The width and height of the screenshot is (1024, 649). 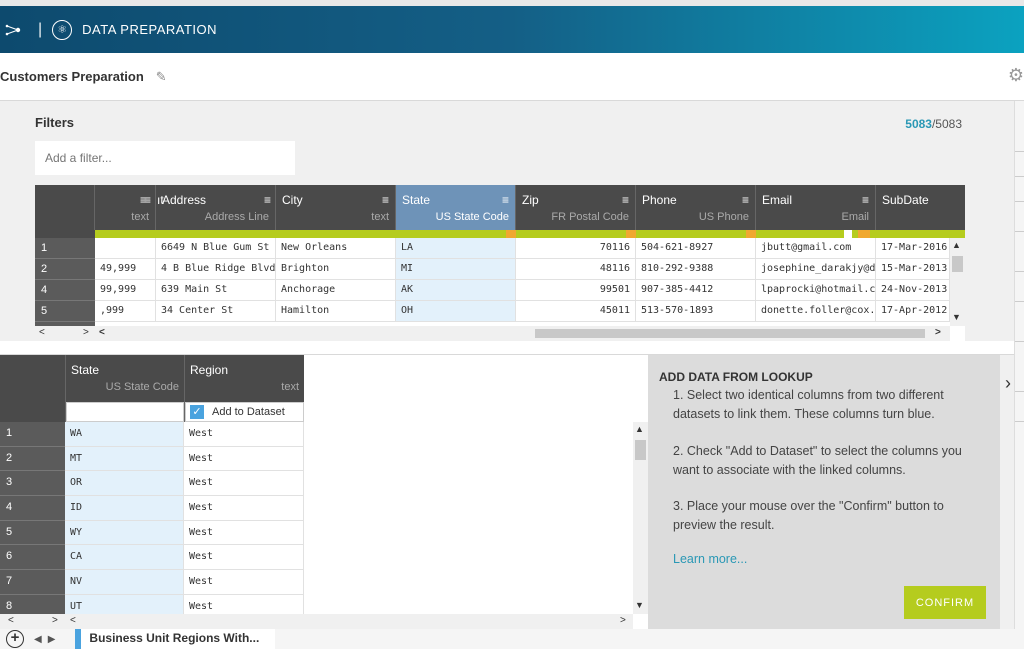 What do you see at coordinates (125, 248) in the screenshot?
I see `table-cell` at bounding box center [125, 248].